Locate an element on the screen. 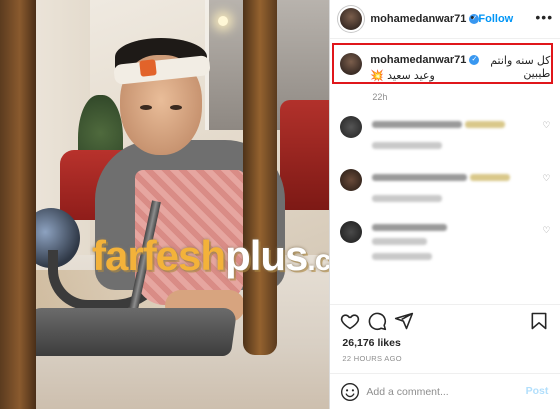  caption-username-text: mohamedanwar71 is located at coordinates (418, 60).